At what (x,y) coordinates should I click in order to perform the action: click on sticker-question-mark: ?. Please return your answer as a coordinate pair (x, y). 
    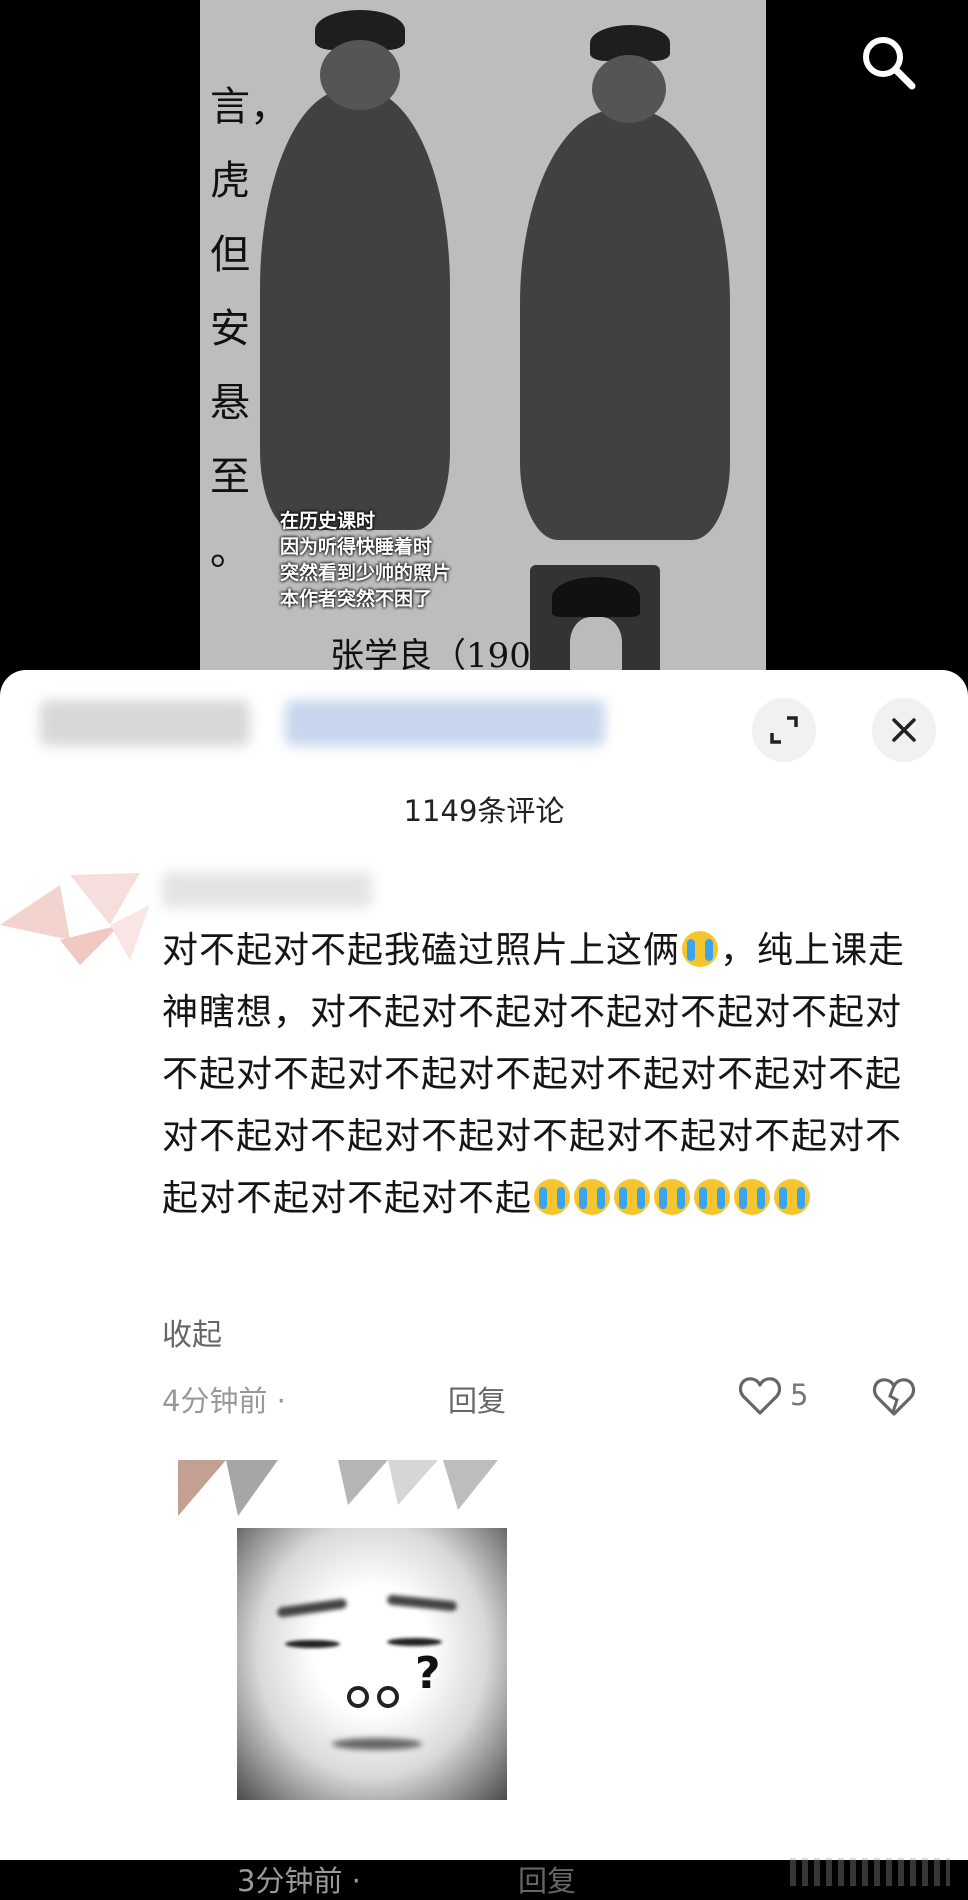
    Looking at the image, I should click on (428, 1673).